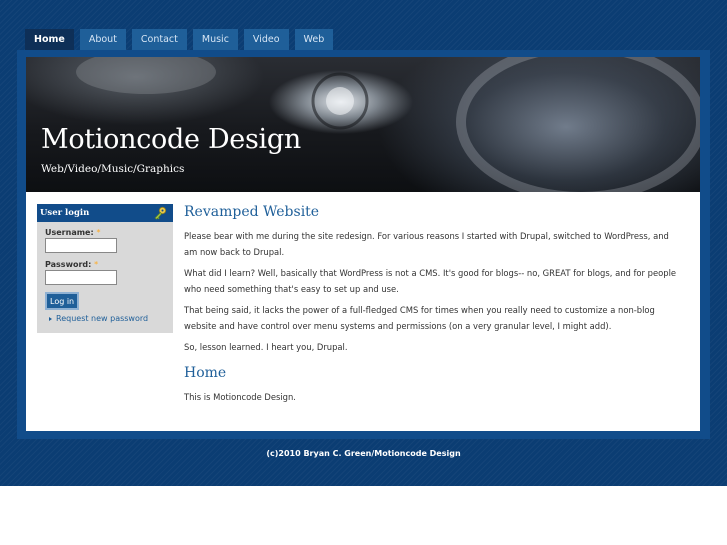 This screenshot has width=727, height=545. What do you see at coordinates (81, 245) in the screenshot?
I see `username-input` at bounding box center [81, 245].